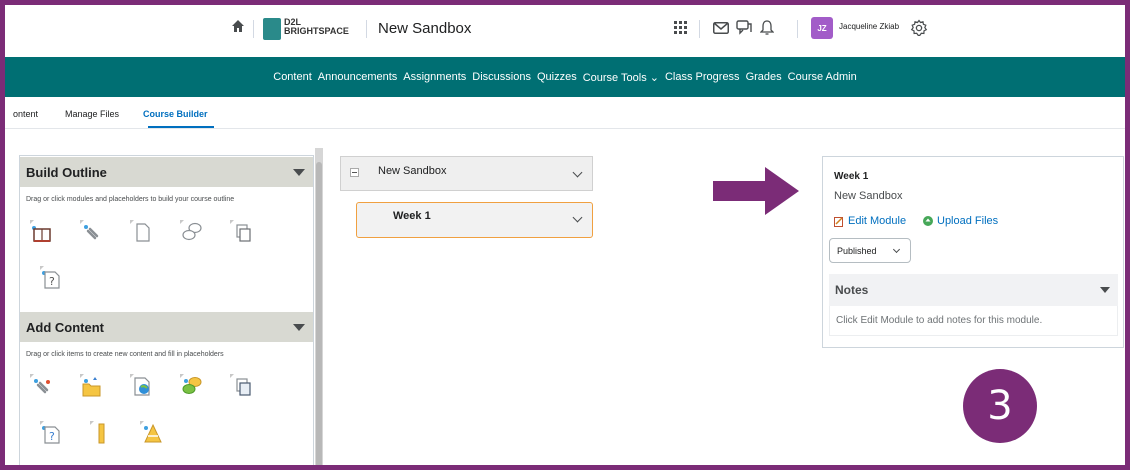 This screenshot has height=470, width=1130. Describe the element at coordinates (474, 220) in the screenshot. I see `outline-module-week-1: Week 1` at that location.